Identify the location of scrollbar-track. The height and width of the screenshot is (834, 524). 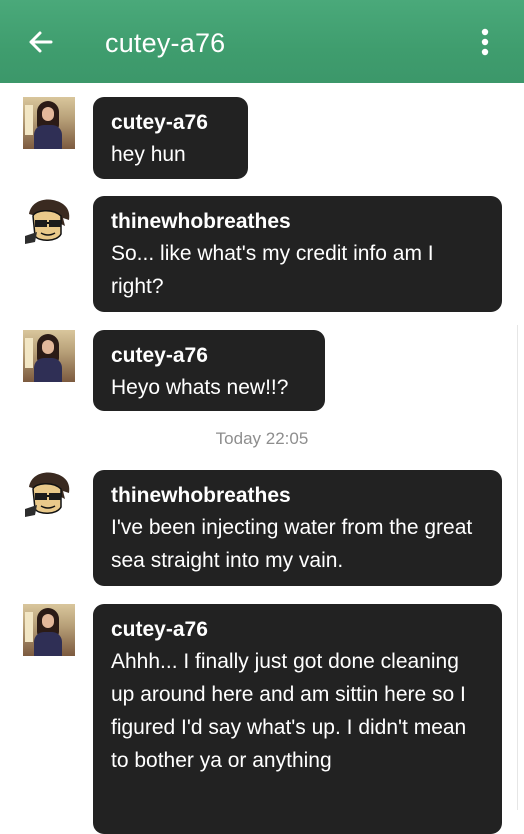
(517, 567).